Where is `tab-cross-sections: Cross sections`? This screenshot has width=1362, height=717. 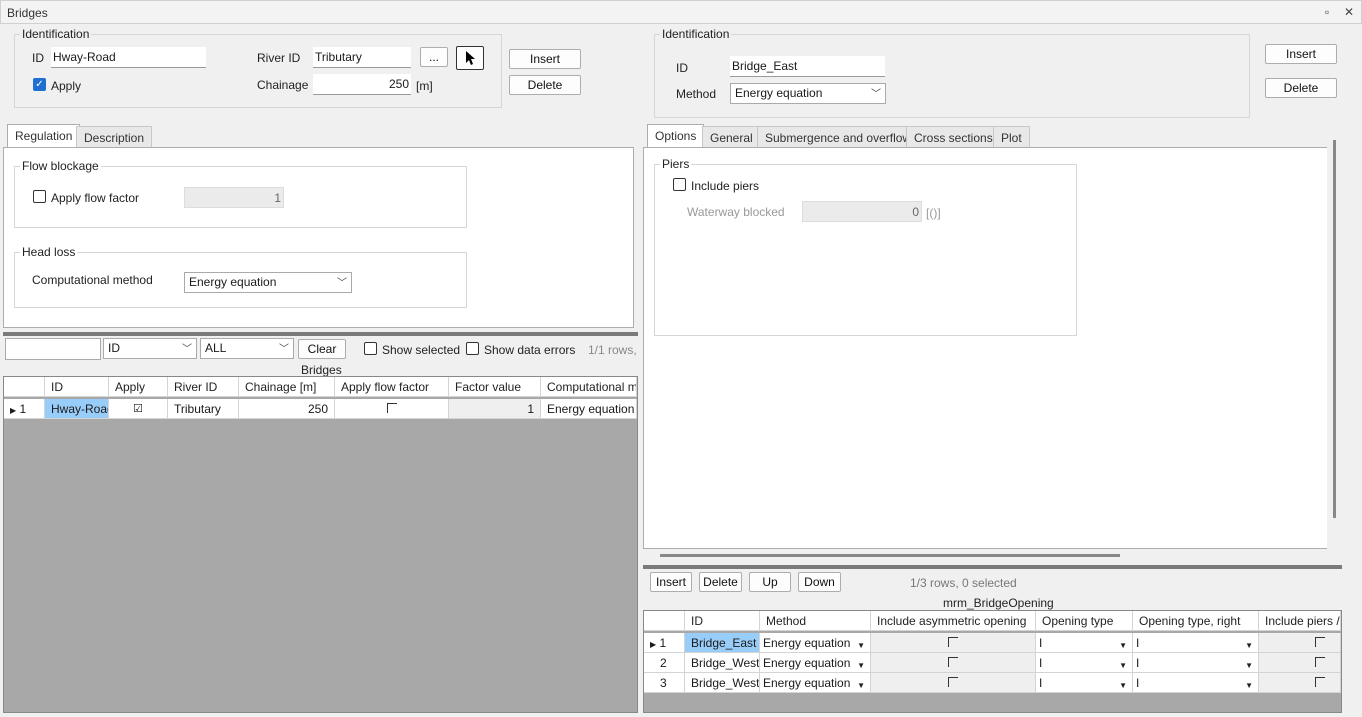 tab-cross-sections: Cross sections is located at coordinates (953, 137).